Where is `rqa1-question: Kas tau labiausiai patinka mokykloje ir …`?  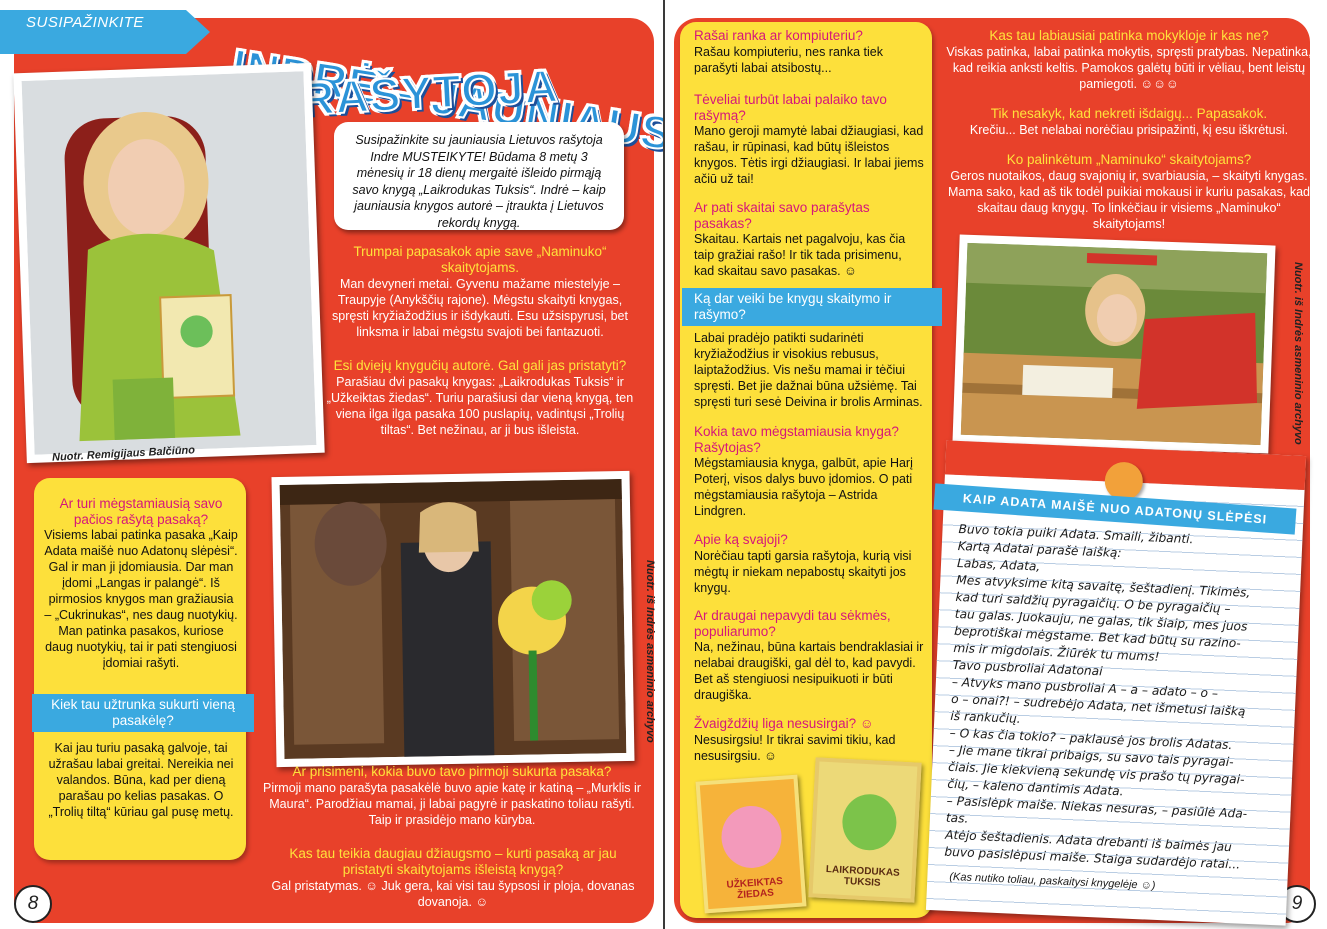 rqa1-question: Kas tau labiausiai patinka mokykloje ir … is located at coordinates (1129, 35).